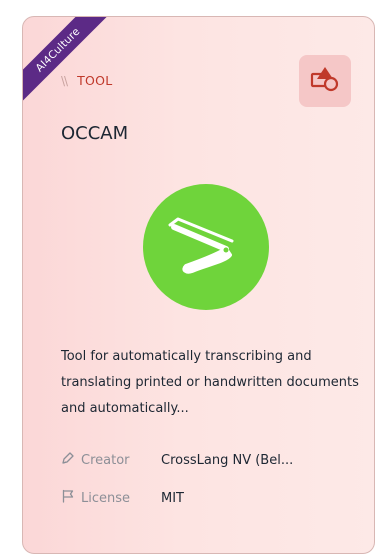 The height and width of the screenshot is (558, 378). I want to click on razor-icon, so click(206, 247).